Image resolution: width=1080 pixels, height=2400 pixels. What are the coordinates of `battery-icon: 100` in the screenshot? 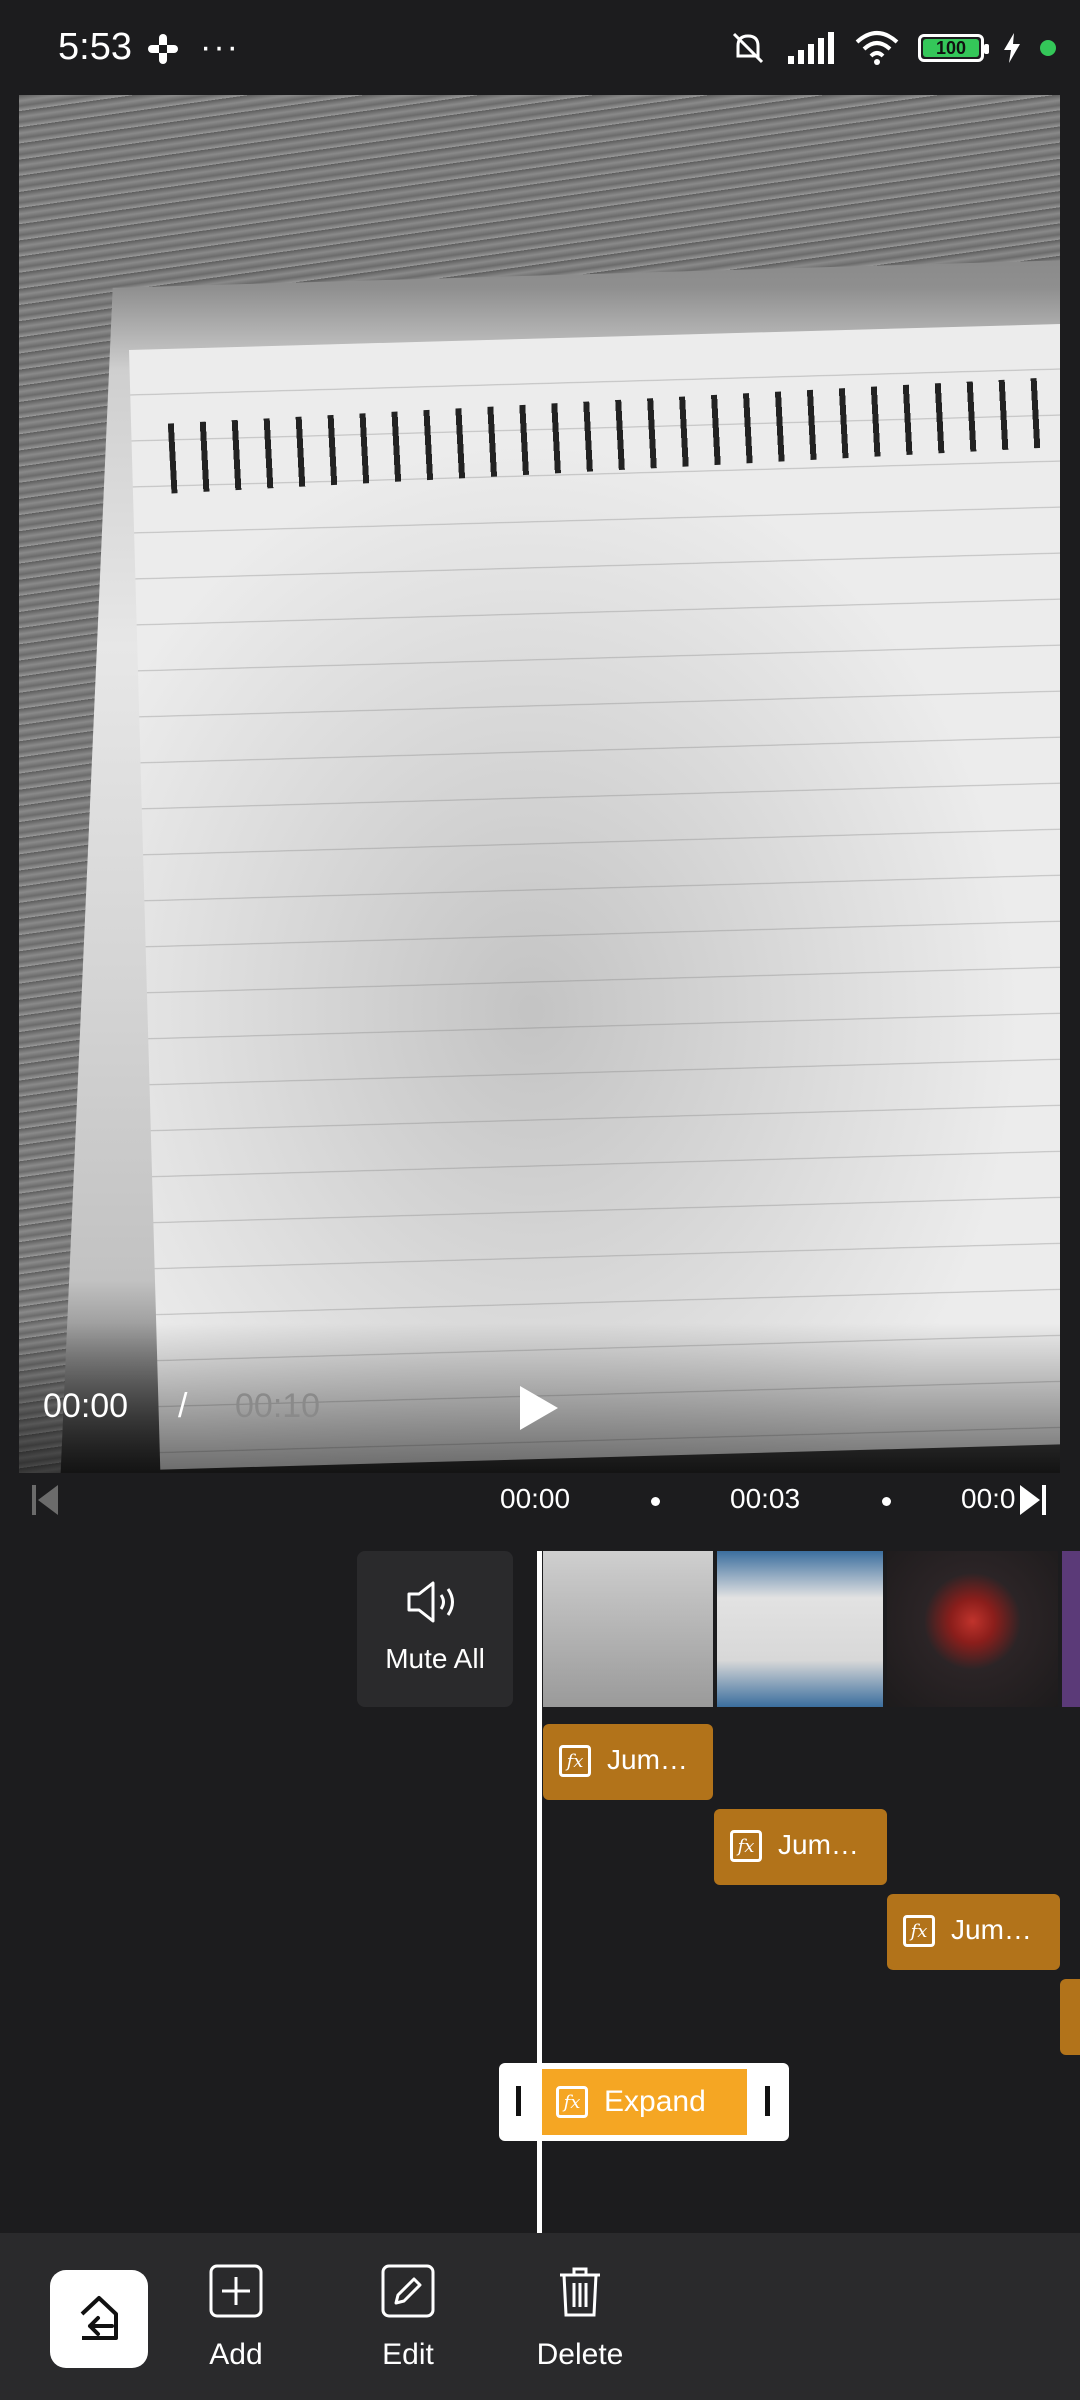 It's located at (953, 48).